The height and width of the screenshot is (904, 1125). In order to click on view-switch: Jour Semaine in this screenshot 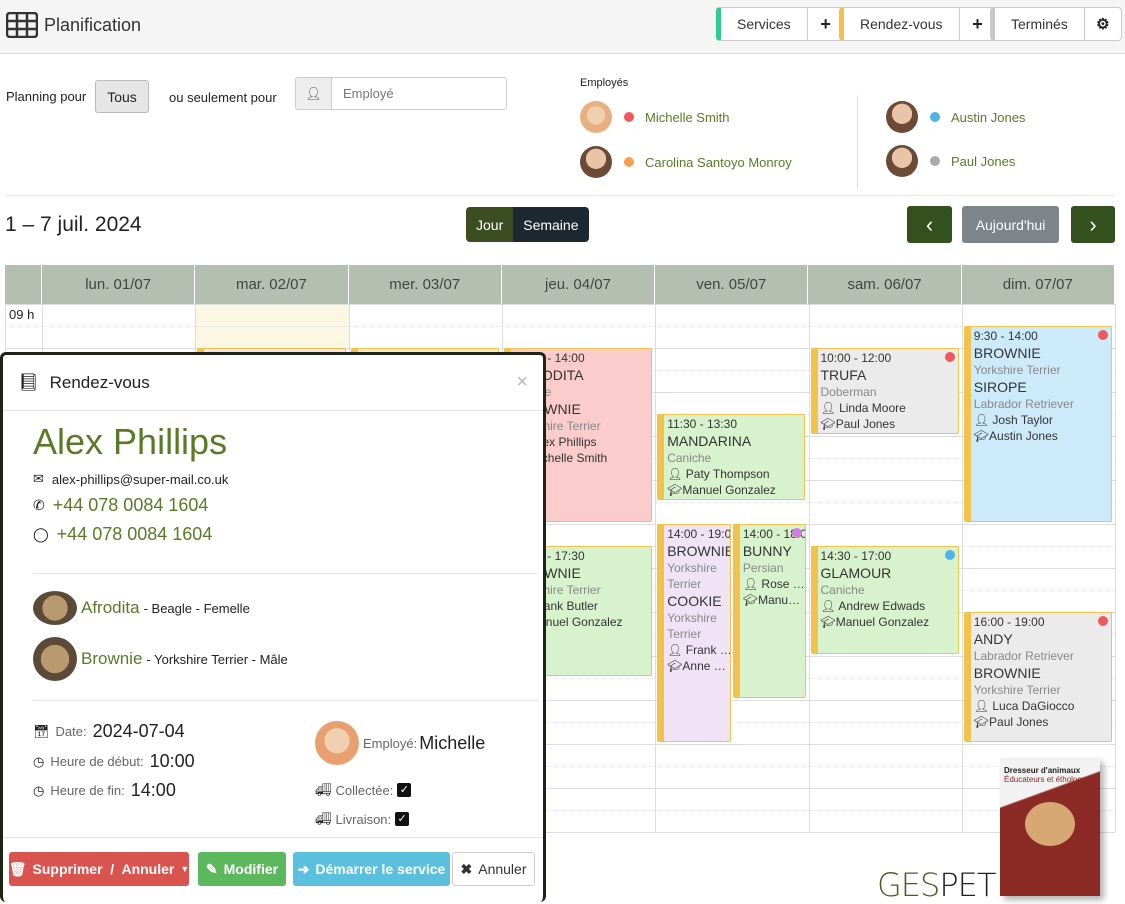, I will do `click(527, 224)`.